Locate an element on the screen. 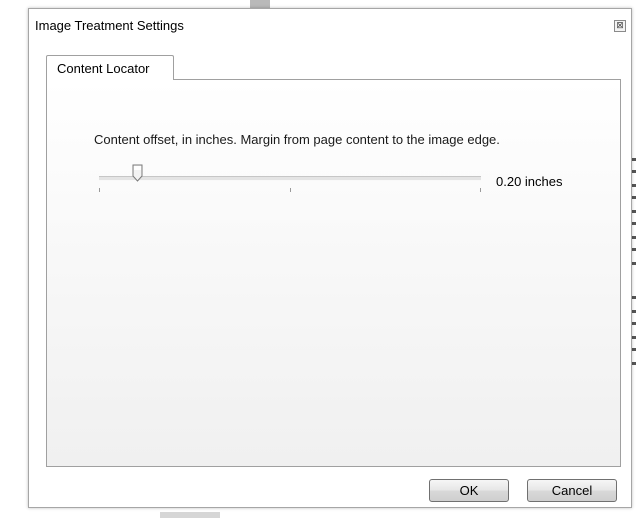 This screenshot has height=518, width=641. tab-label: Content Locator is located at coordinates (103, 68).